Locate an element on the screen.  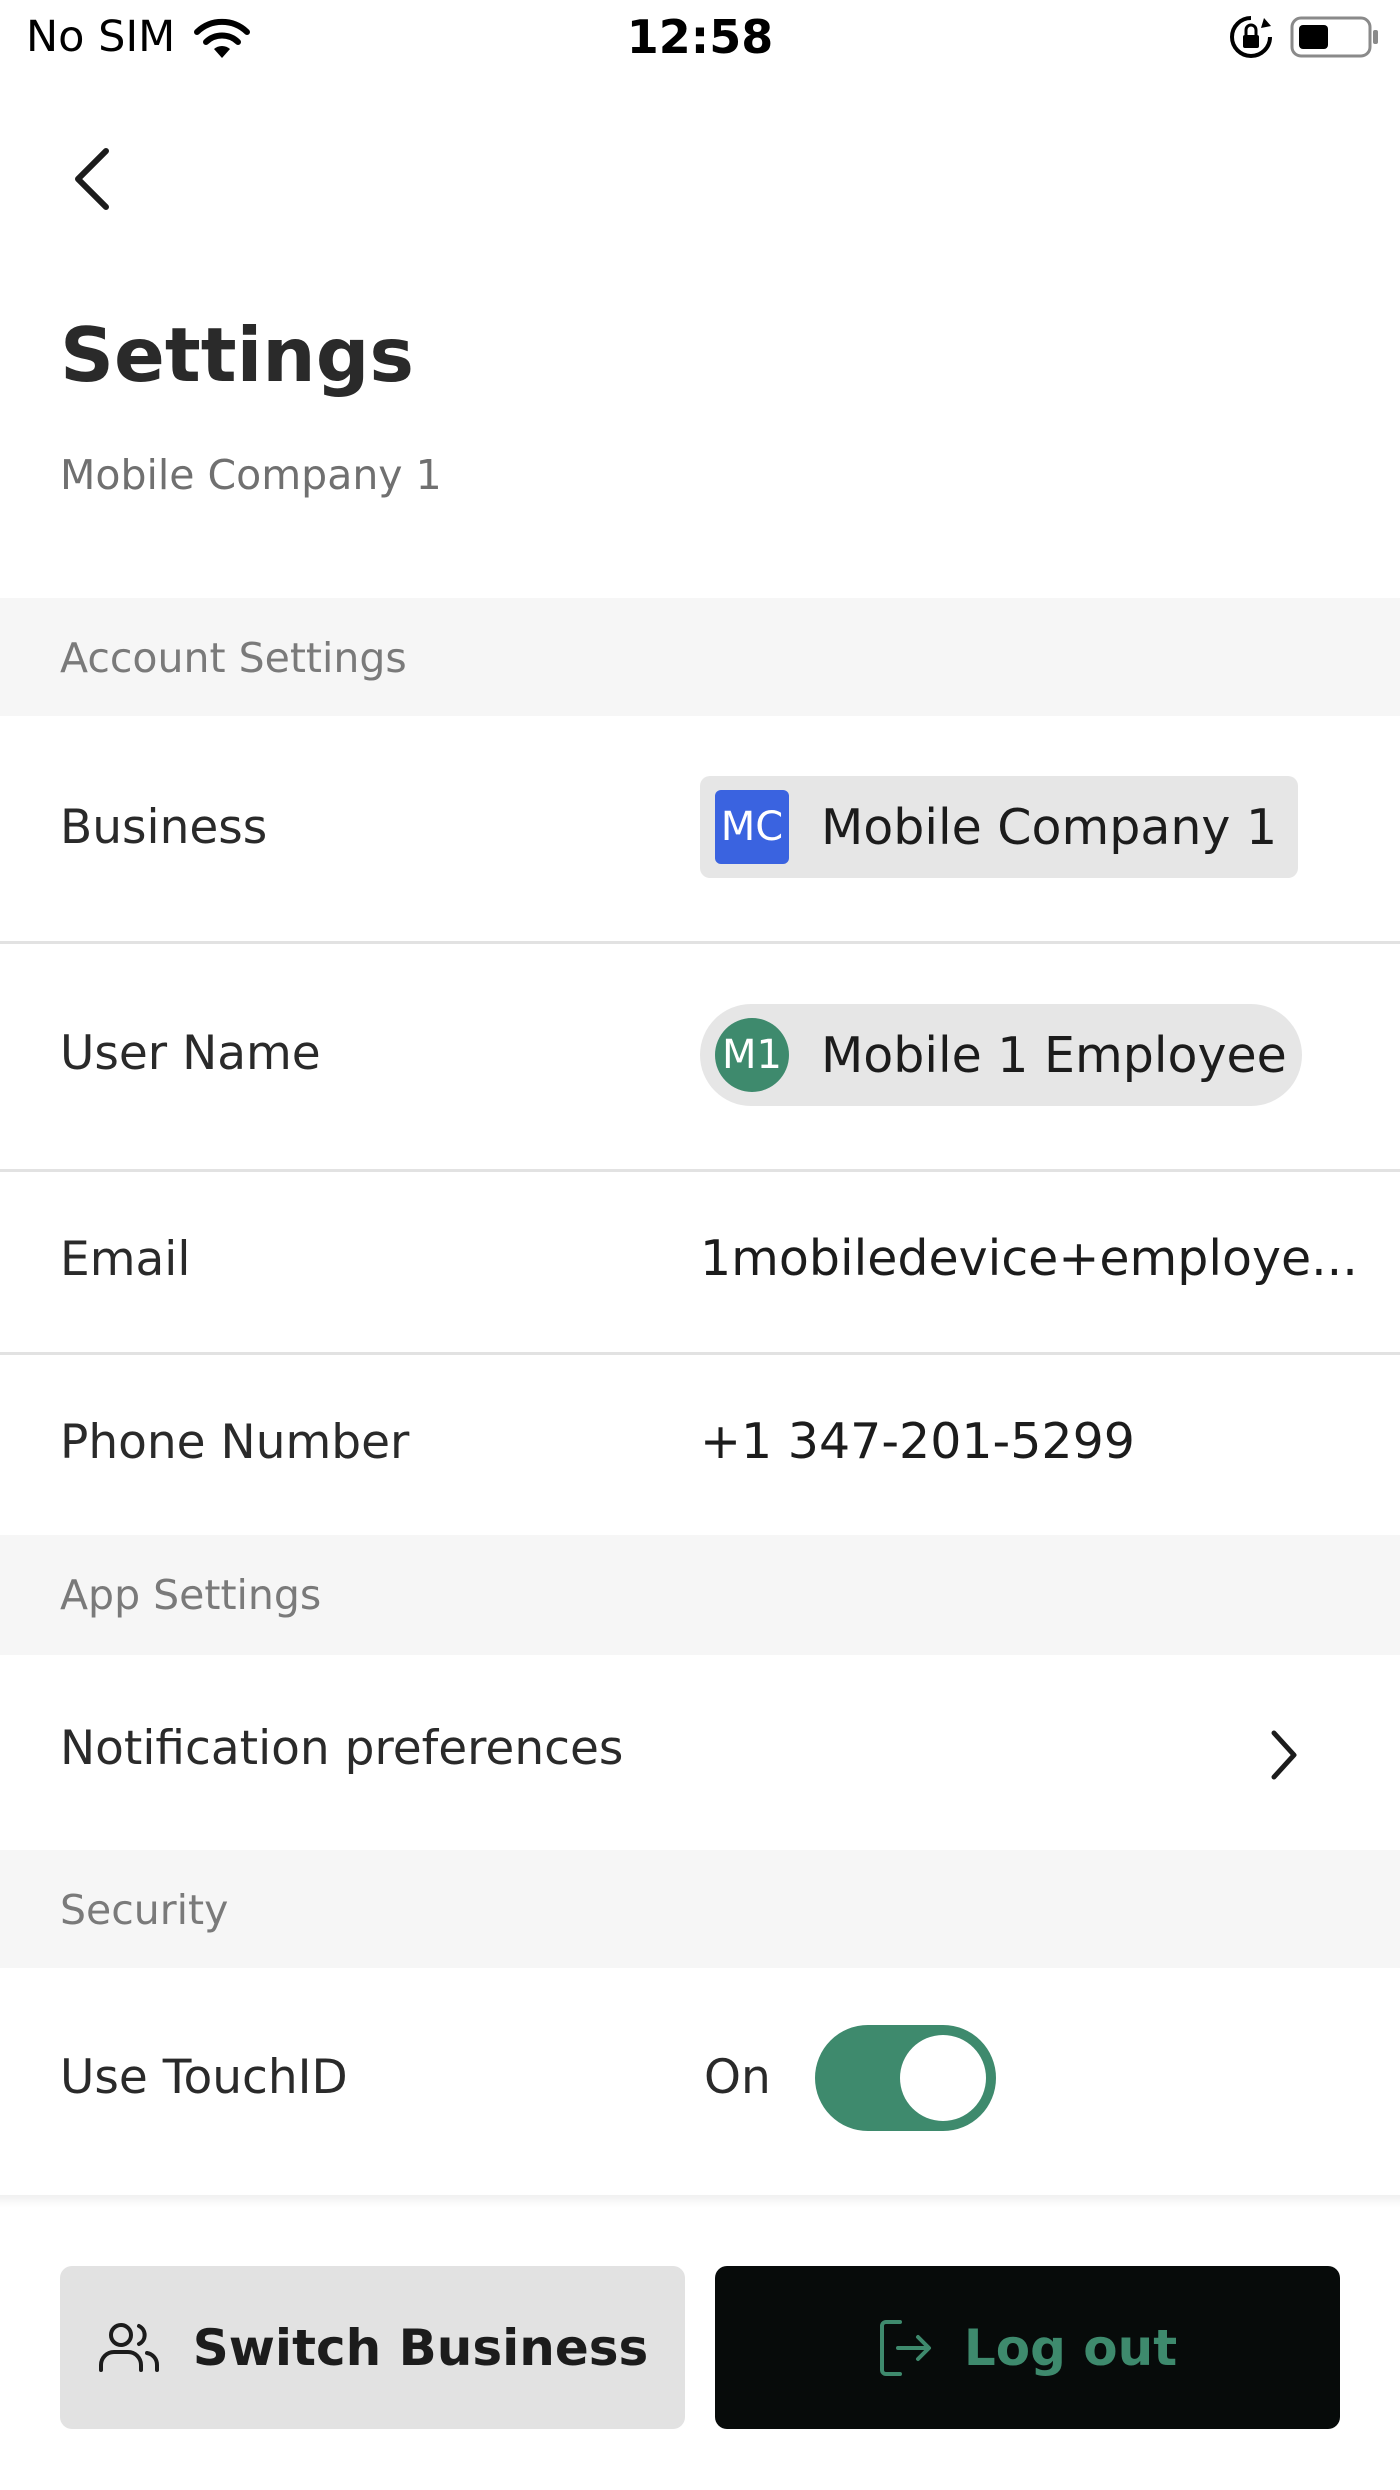
status-bar: No SIM 12:58 is located at coordinates (700, 40).